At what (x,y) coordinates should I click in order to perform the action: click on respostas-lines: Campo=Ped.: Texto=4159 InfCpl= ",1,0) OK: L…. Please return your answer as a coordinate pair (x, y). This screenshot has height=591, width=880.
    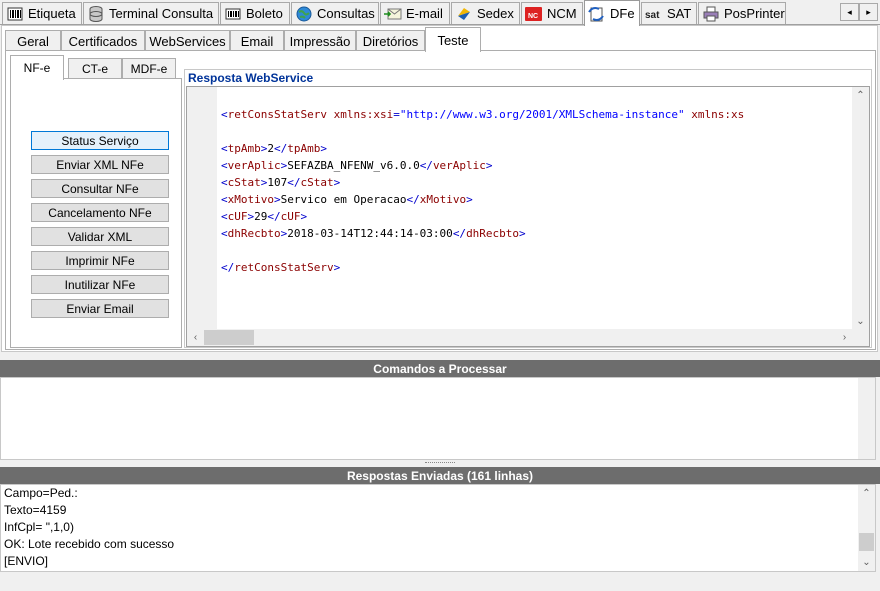
    Looking at the image, I should click on (89, 527).